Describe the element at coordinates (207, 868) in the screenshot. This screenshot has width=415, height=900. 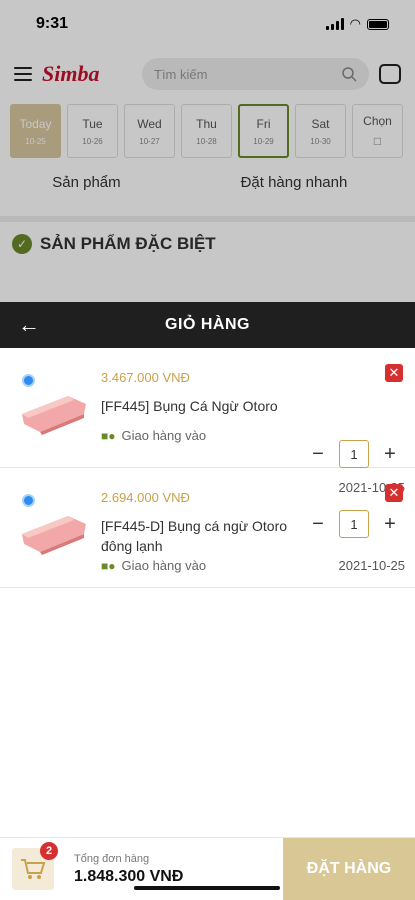
I see `order-bar: 2 Tổng đơn hàng 1.848.300 VNĐ ĐẶT HÀNG` at that location.